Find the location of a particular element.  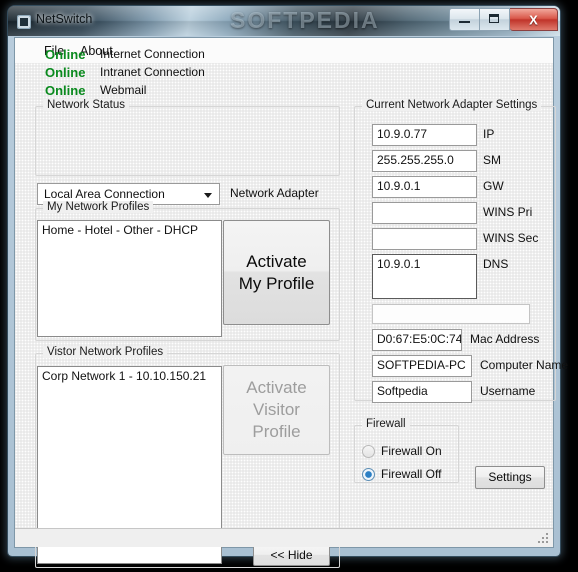

status-label-internet: Internet Connection is located at coordinates (152, 54).